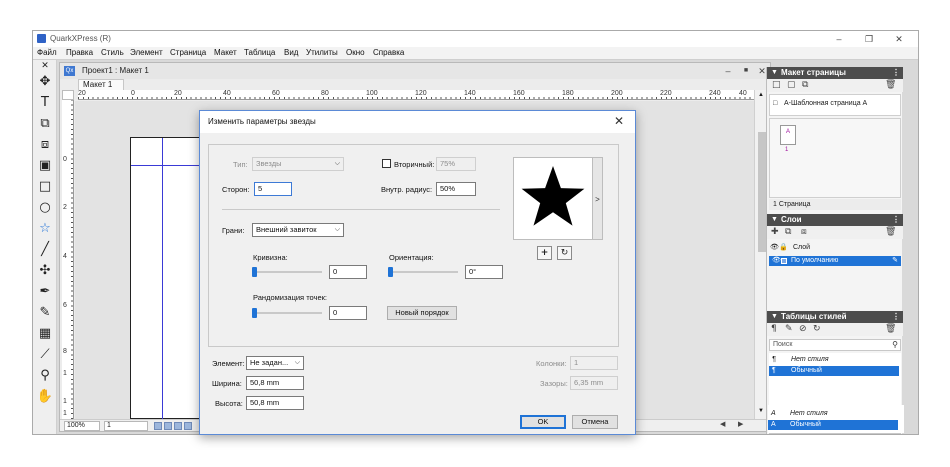 The height and width of the screenshot is (467, 950). I want to click on page-layout-panel-header: ▼ Макет страницы ⋮, so click(835, 73).